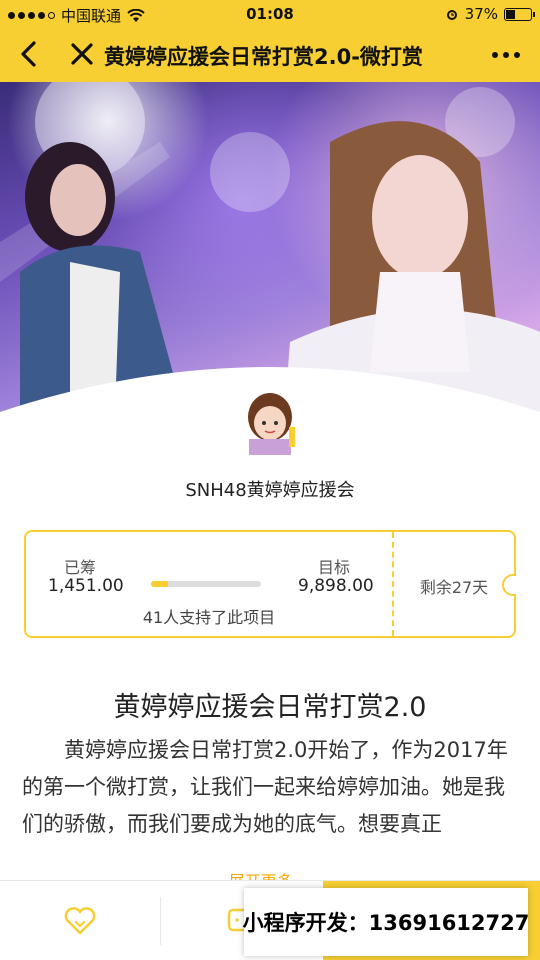  I want to click on supporters-count: 41人支持了此项目, so click(209, 617).